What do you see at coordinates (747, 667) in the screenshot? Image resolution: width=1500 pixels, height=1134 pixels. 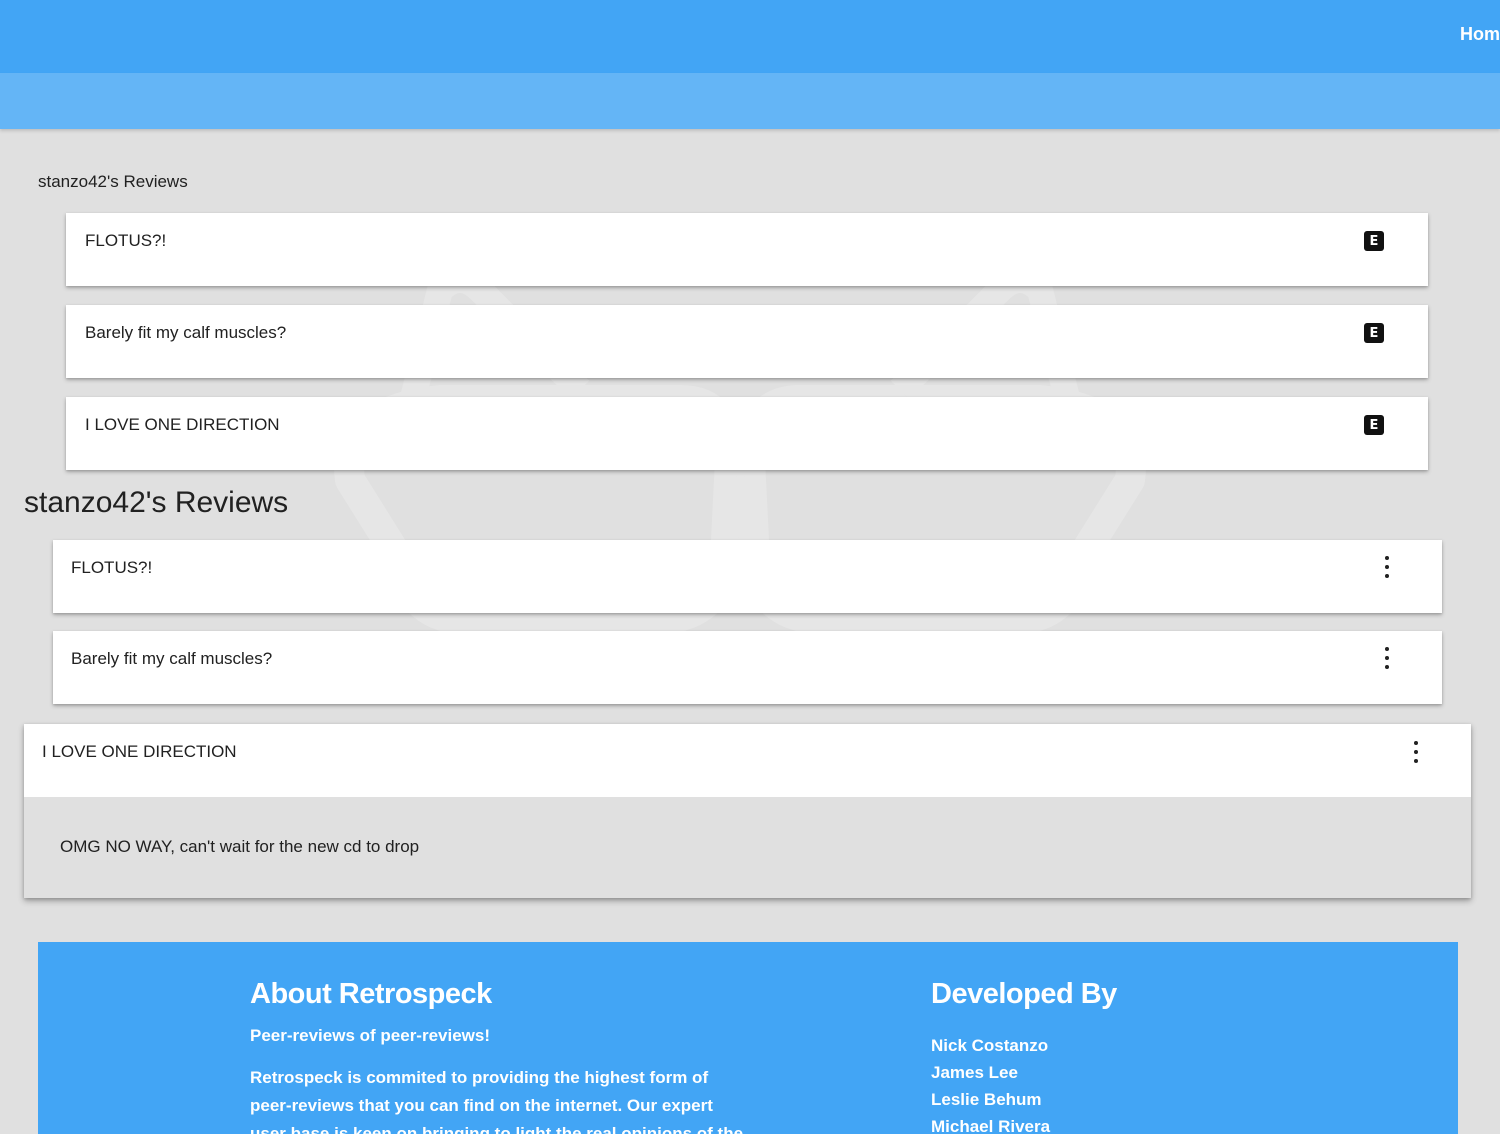 I see `review-card: Barely fit my calf muscles?` at bounding box center [747, 667].